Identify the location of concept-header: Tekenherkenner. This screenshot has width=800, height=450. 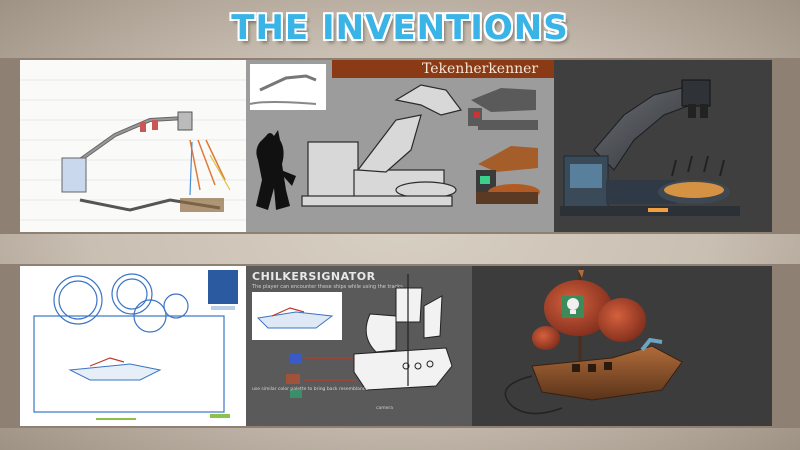
(443, 69).